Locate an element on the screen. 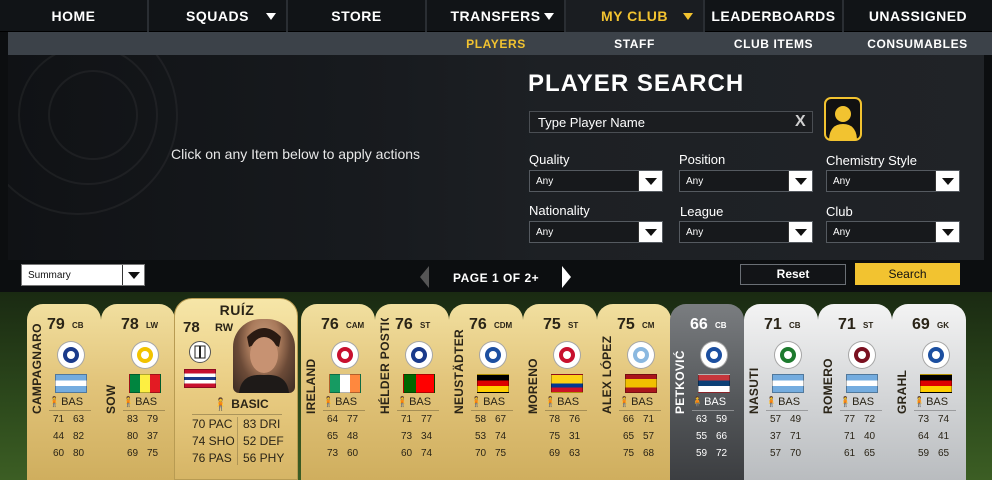  stat-value: 77 is located at coordinates (427, 419).